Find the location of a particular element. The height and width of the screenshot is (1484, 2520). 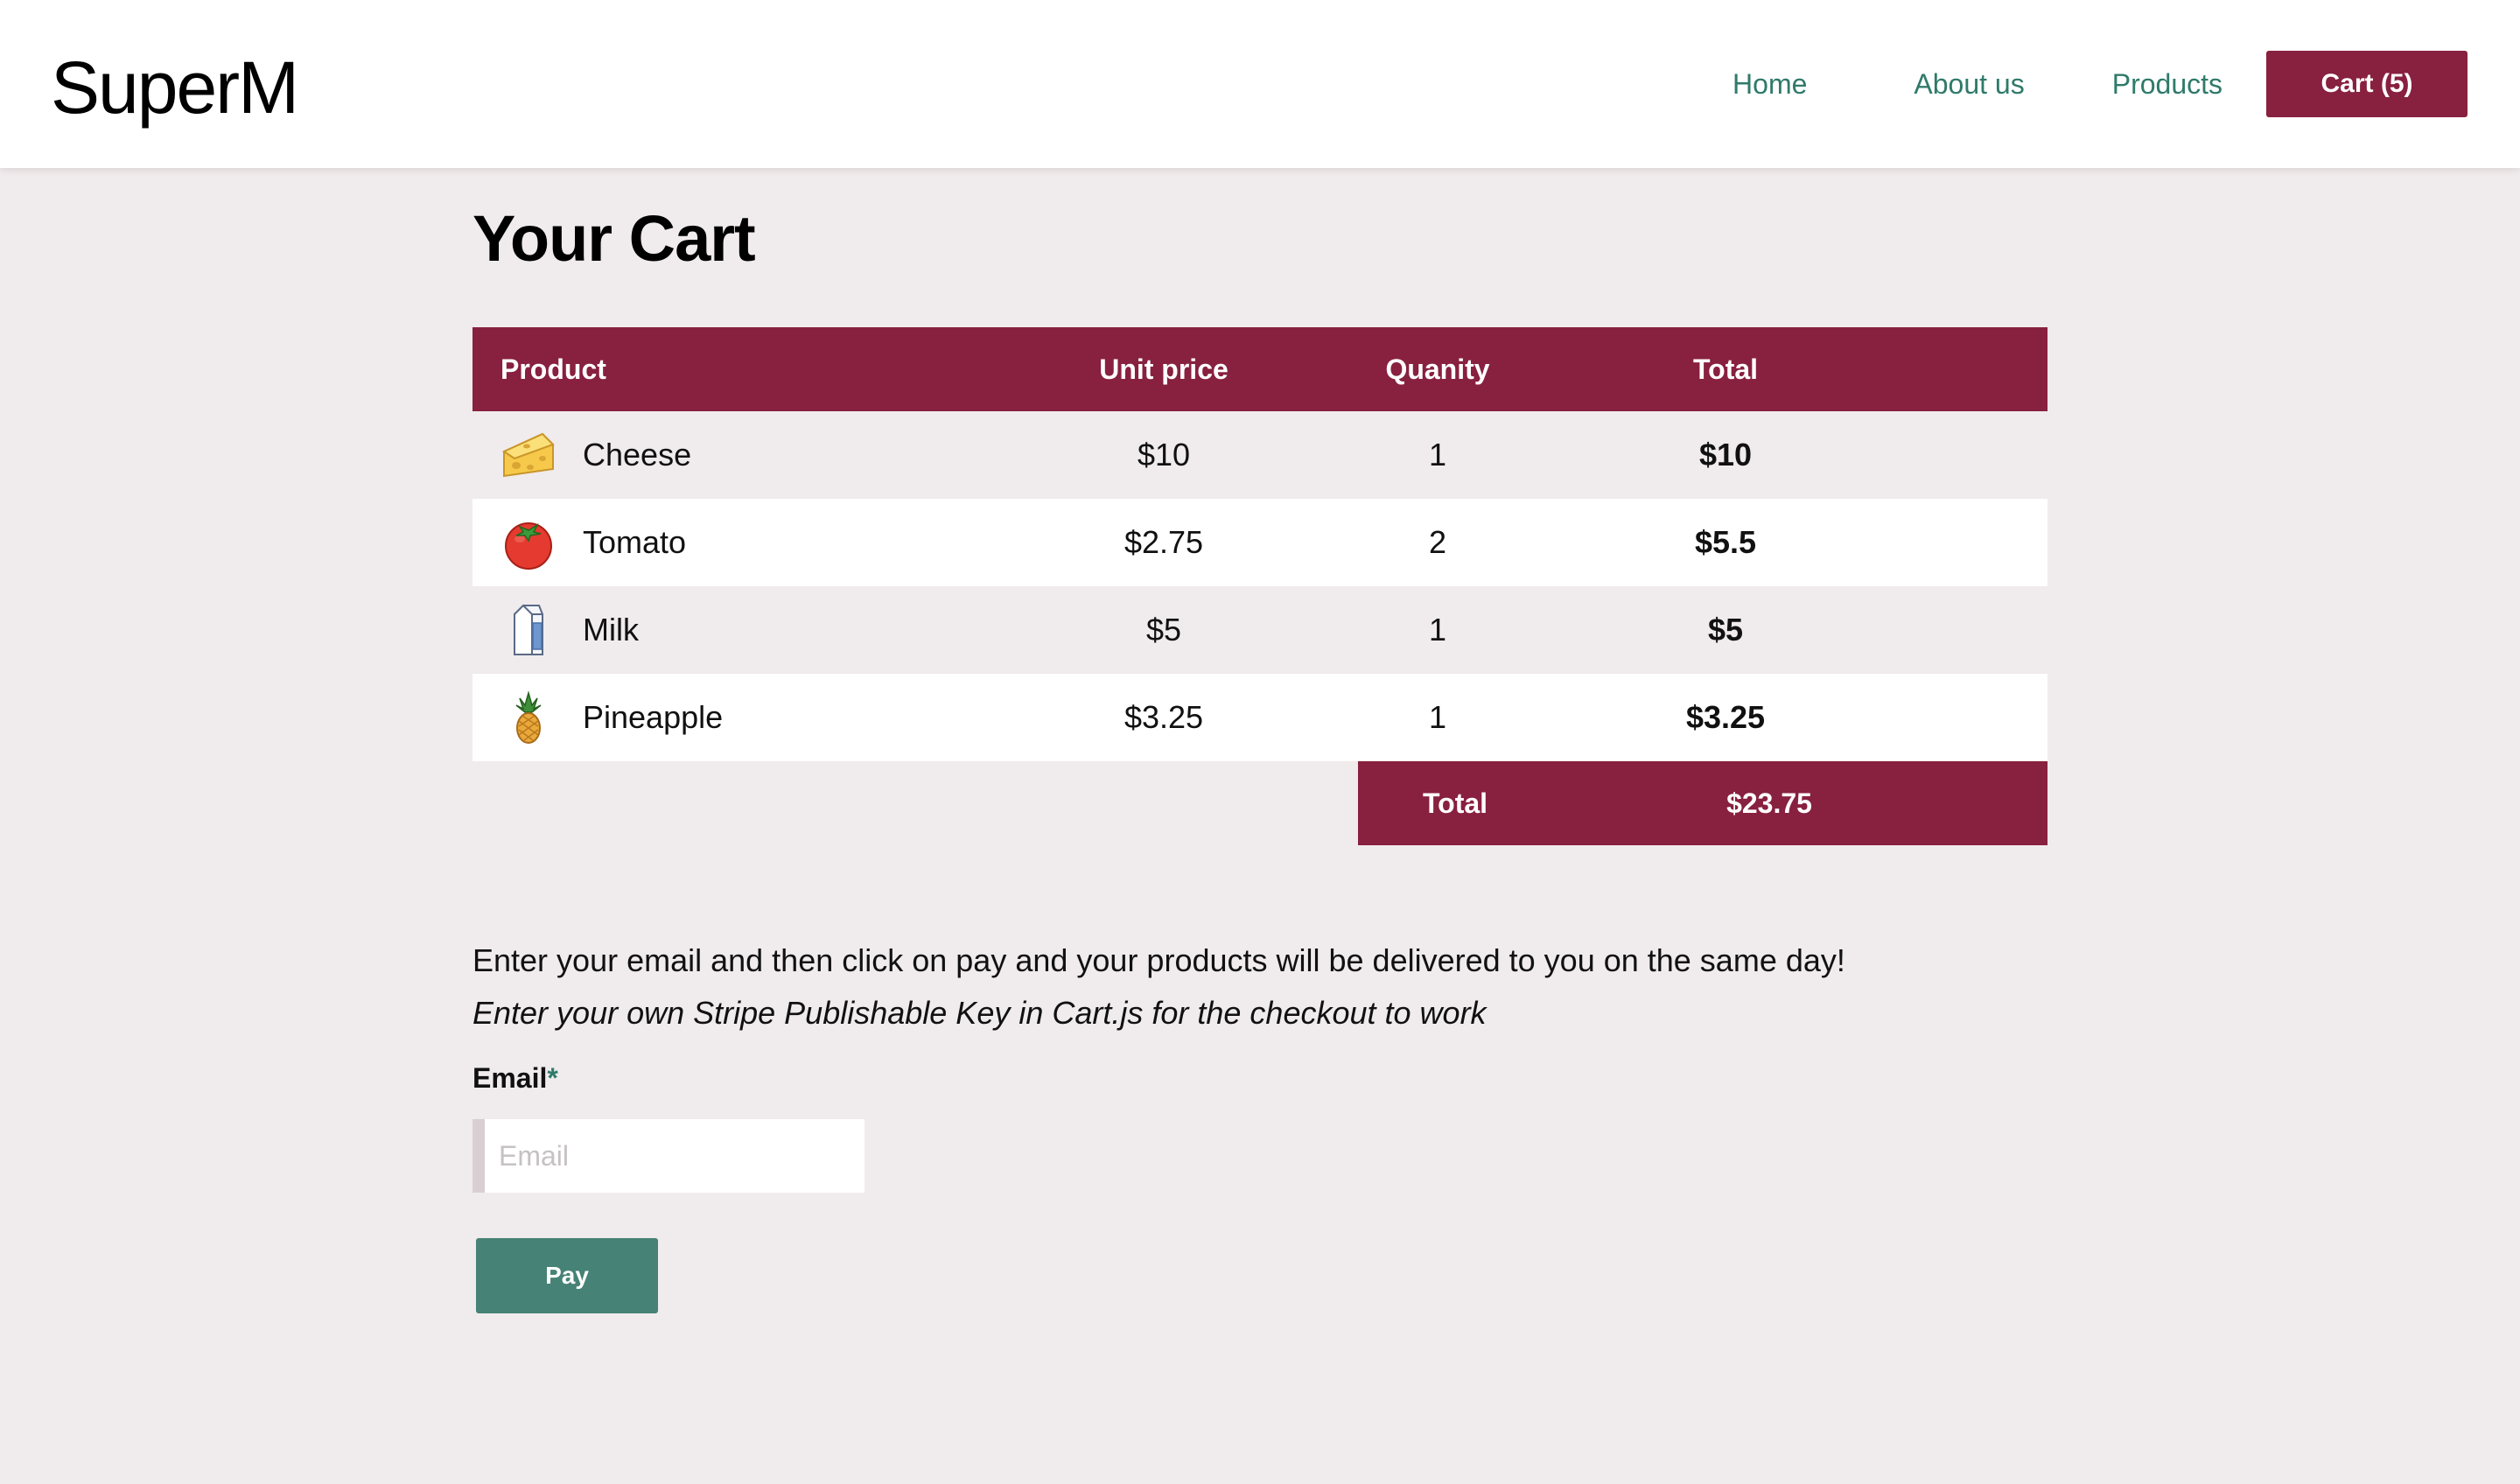

milk-icon is located at coordinates (528, 630).